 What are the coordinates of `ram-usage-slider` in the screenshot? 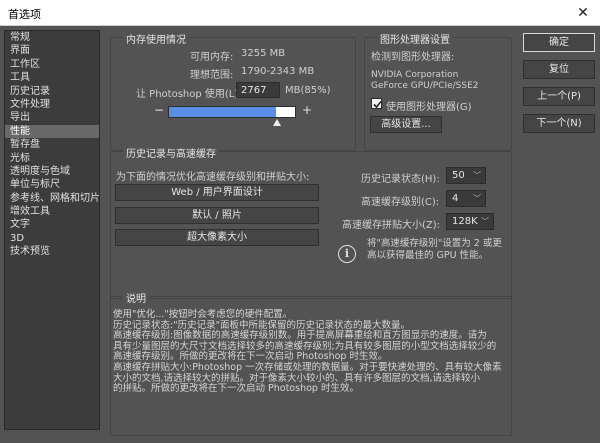 It's located at (232, 112).